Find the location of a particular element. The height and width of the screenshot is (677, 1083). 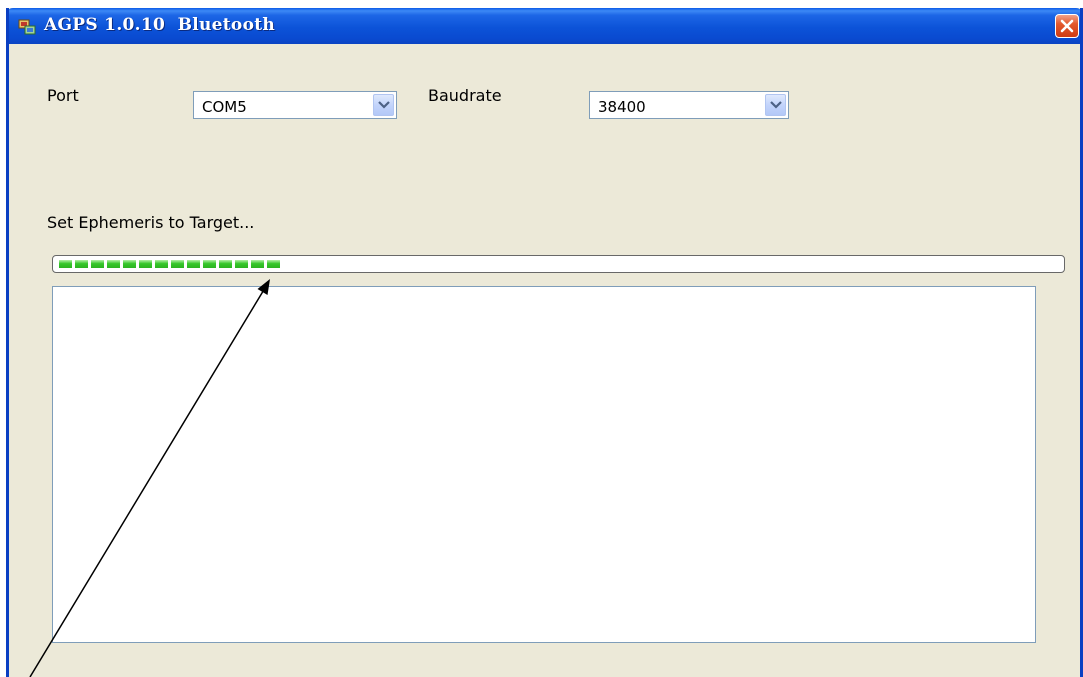

app-icon is located at coordinates (27, 26).